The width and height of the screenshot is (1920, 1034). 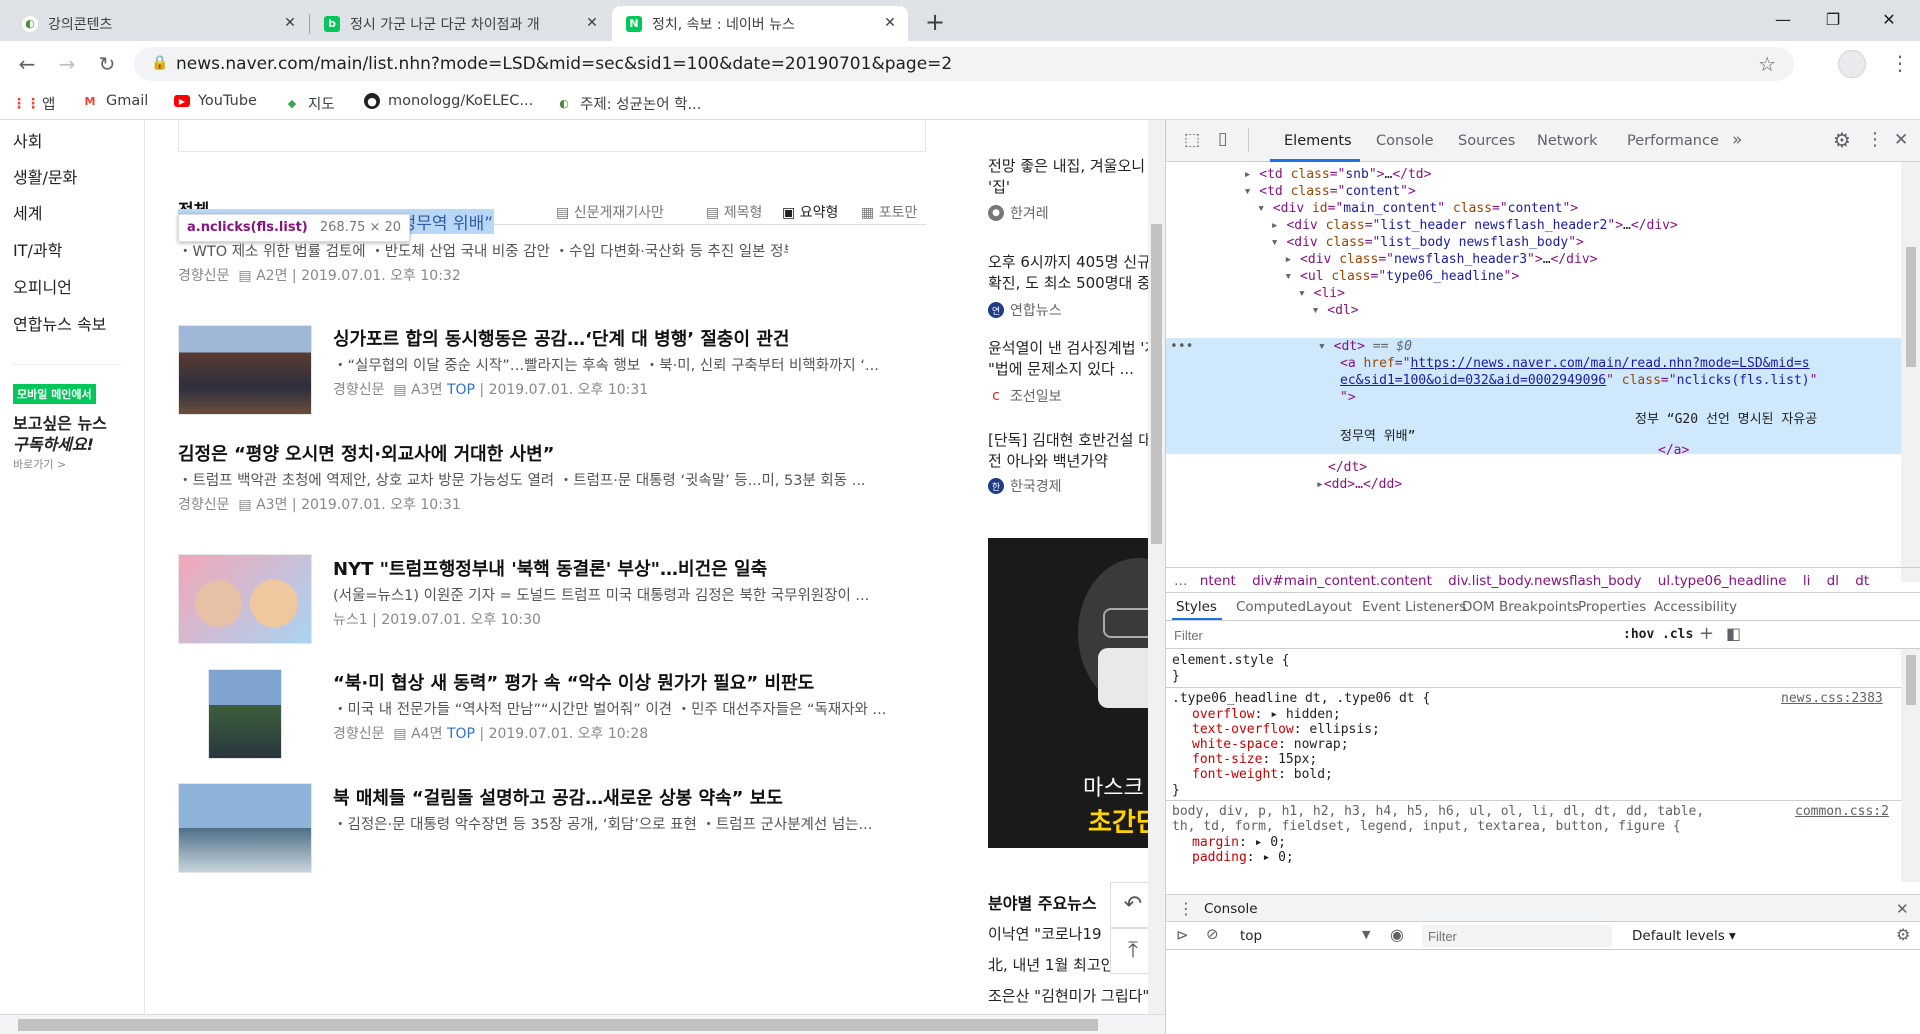 I want to click on nav-item-society: 사회, so click(x=27, y=140).